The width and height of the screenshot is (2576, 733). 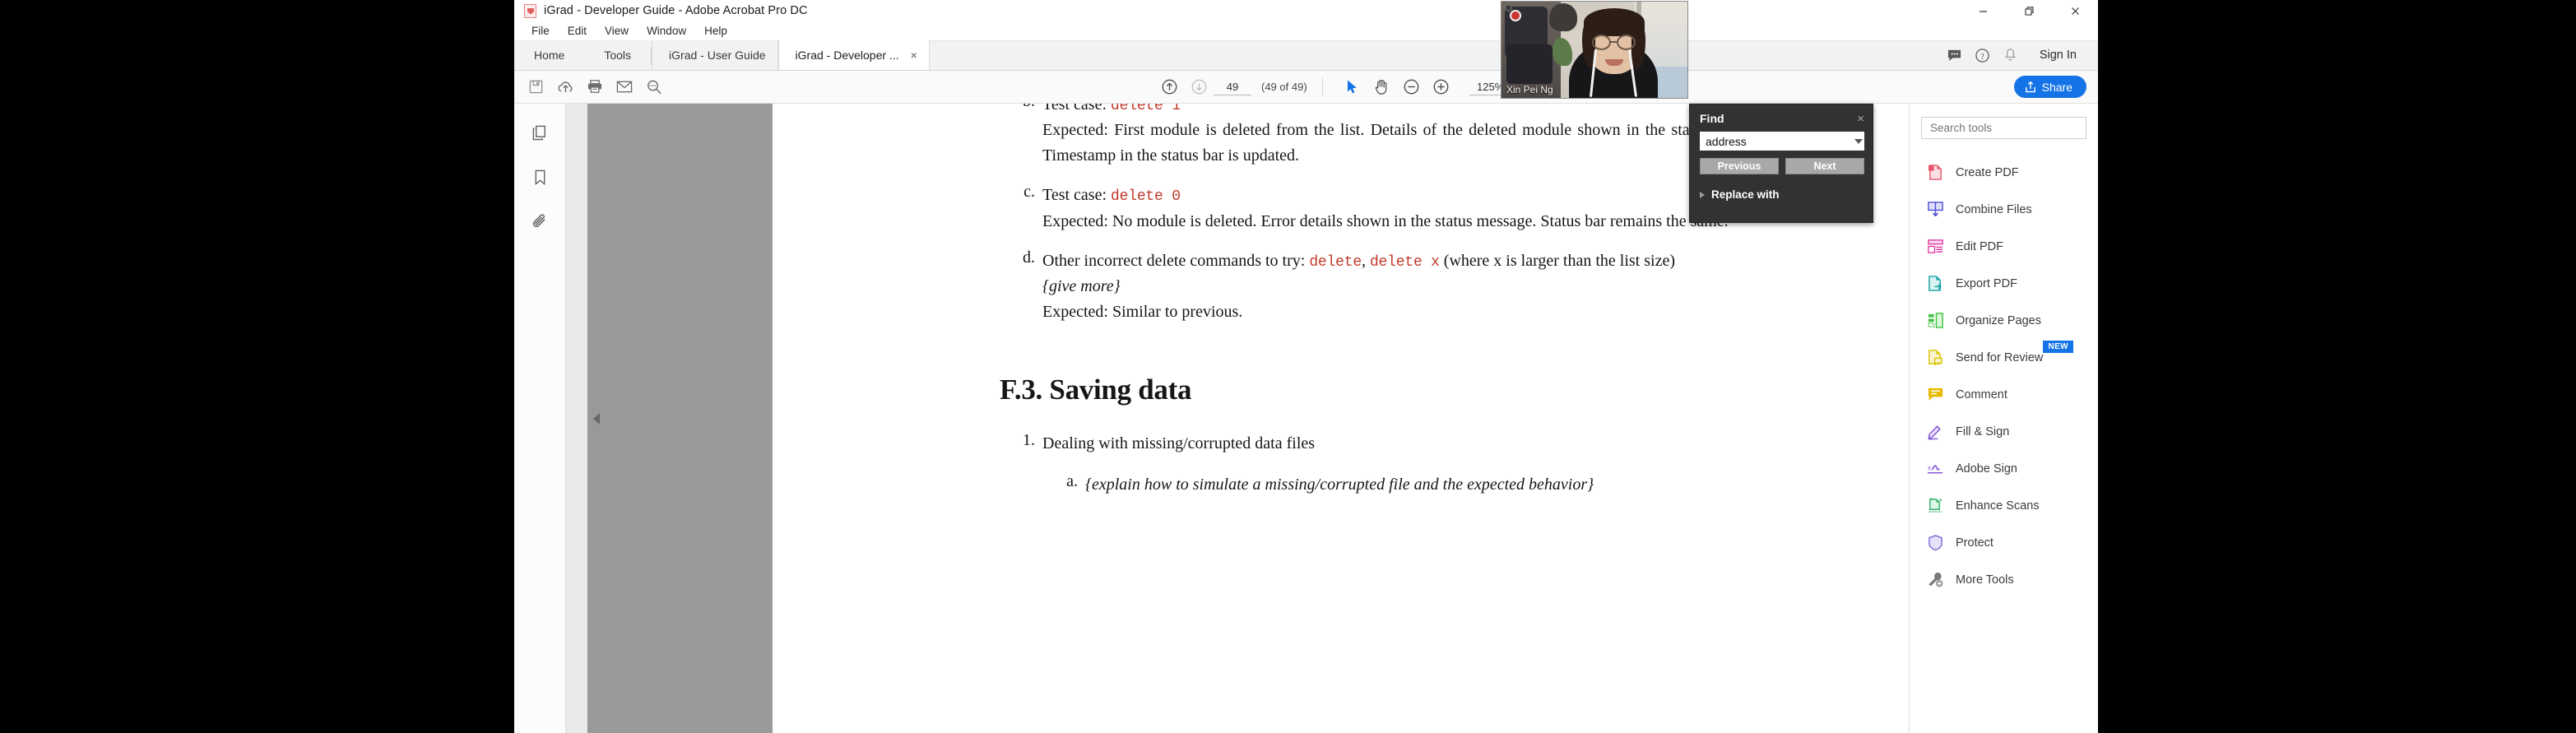 What do you see at coordinates (1935, 395) in the screenshot?
I see `comment-tool-icon` at bounding box center [1935, 395].